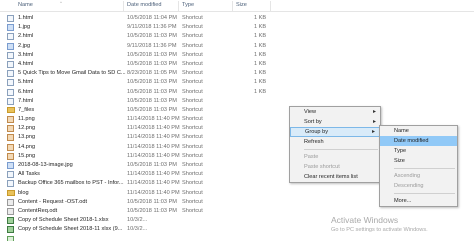 Image resolution: width=474 pixels, height=241 pixels. Describe the element at coordinates (26, 100) in the screenshot. I see `file-name: 7.html` at that location.